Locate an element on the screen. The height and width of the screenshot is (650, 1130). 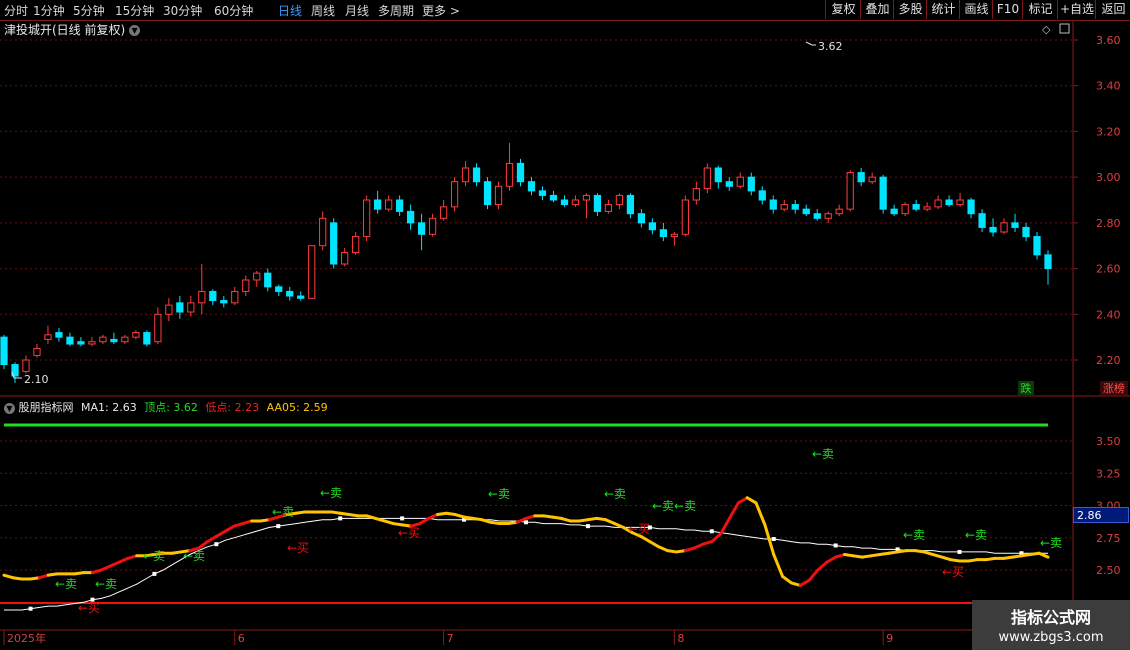
toolbar-btn-7: +自选 is located at coordinates (1076, 9).